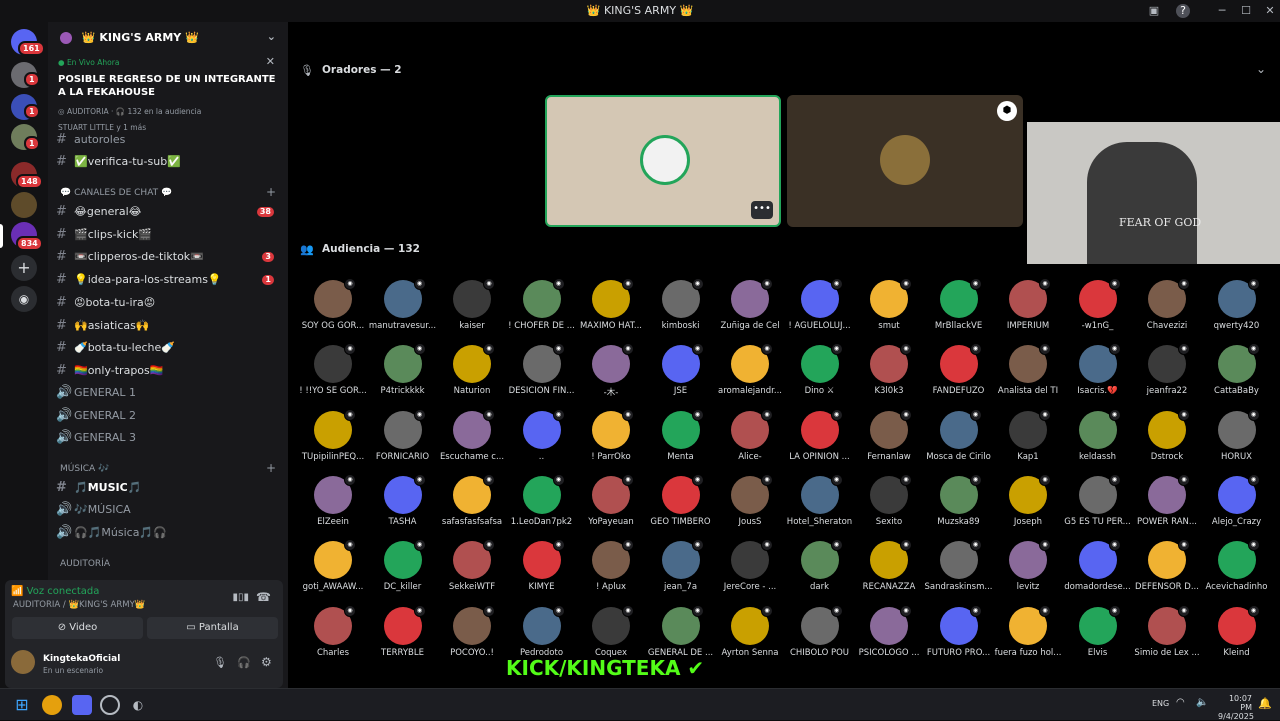 The height and width of the screenshot is (721, 1280). Describe the element at coordinates (611, 565) in the screenshot. I see `audience-member: ◉ ! Aplux` at that location.